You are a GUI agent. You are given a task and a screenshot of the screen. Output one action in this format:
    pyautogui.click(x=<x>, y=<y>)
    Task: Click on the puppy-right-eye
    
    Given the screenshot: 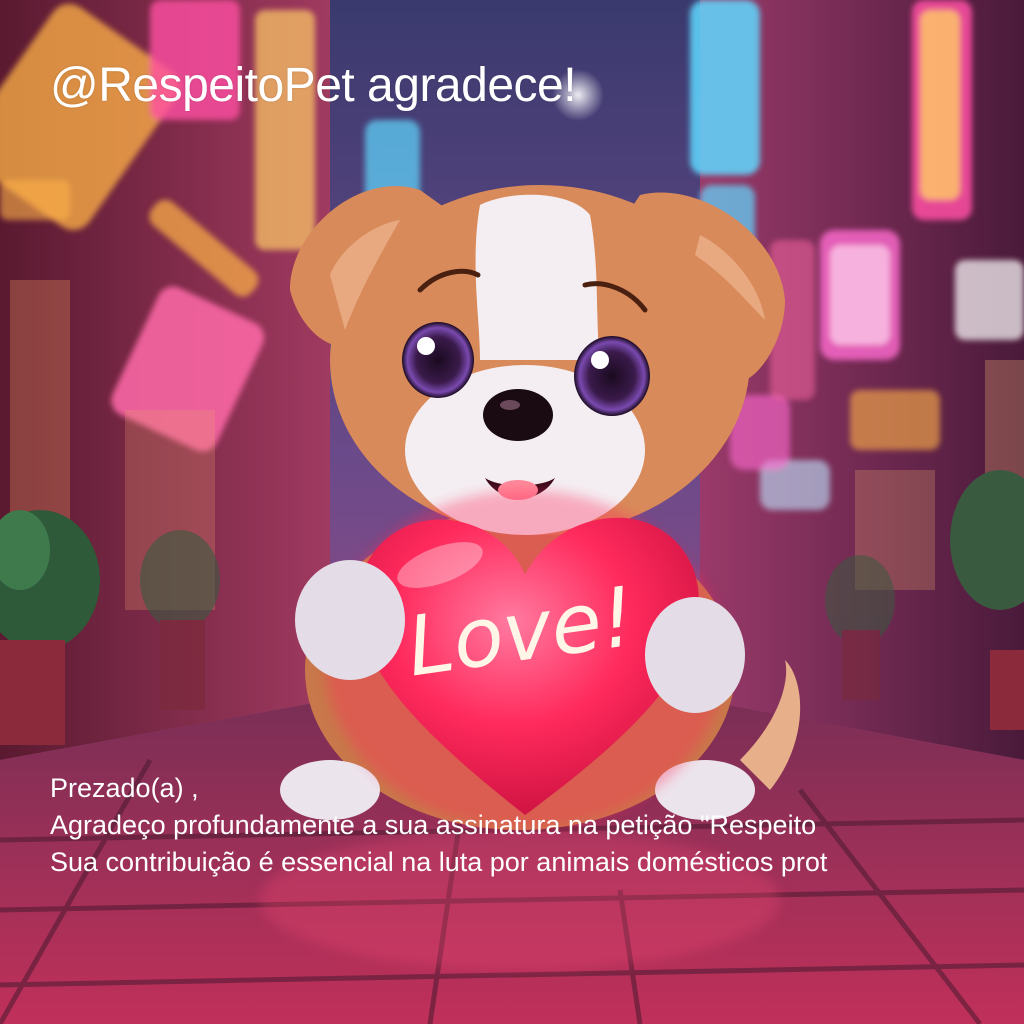 What is the action you would take?
    pyautogui.click(x=612, y=376)
    